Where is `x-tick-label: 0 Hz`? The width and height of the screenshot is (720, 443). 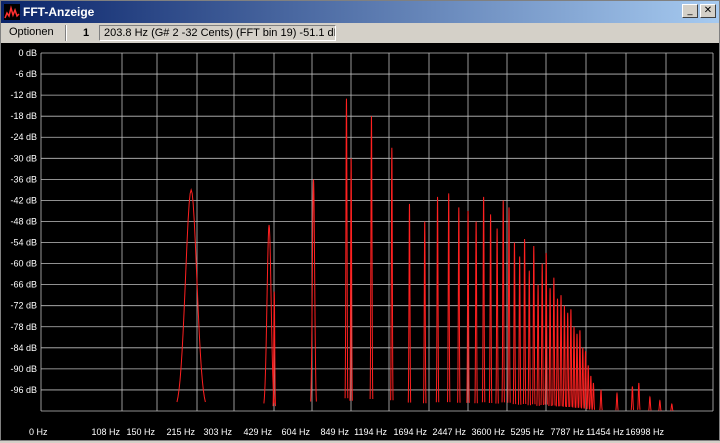 x-tick-label: 0 Hz is located at coordinates (38, 432).